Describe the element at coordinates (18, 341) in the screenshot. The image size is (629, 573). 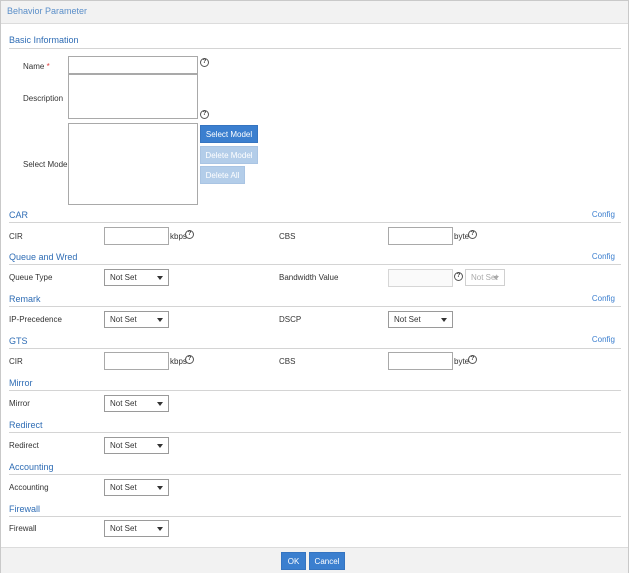
I see `section-title-gts: GTS` at that location.